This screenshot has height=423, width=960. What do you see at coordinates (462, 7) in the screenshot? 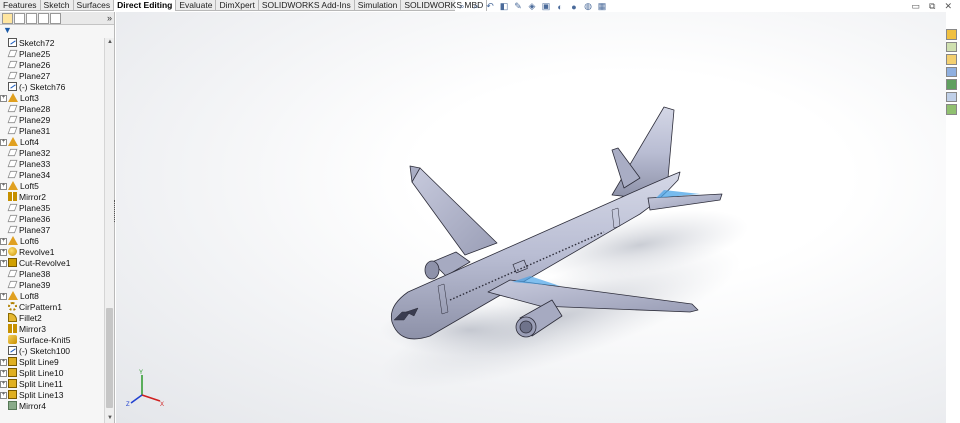
I see `zoom-to-fit-icon: ⌕` at bounding box center [462, 7].